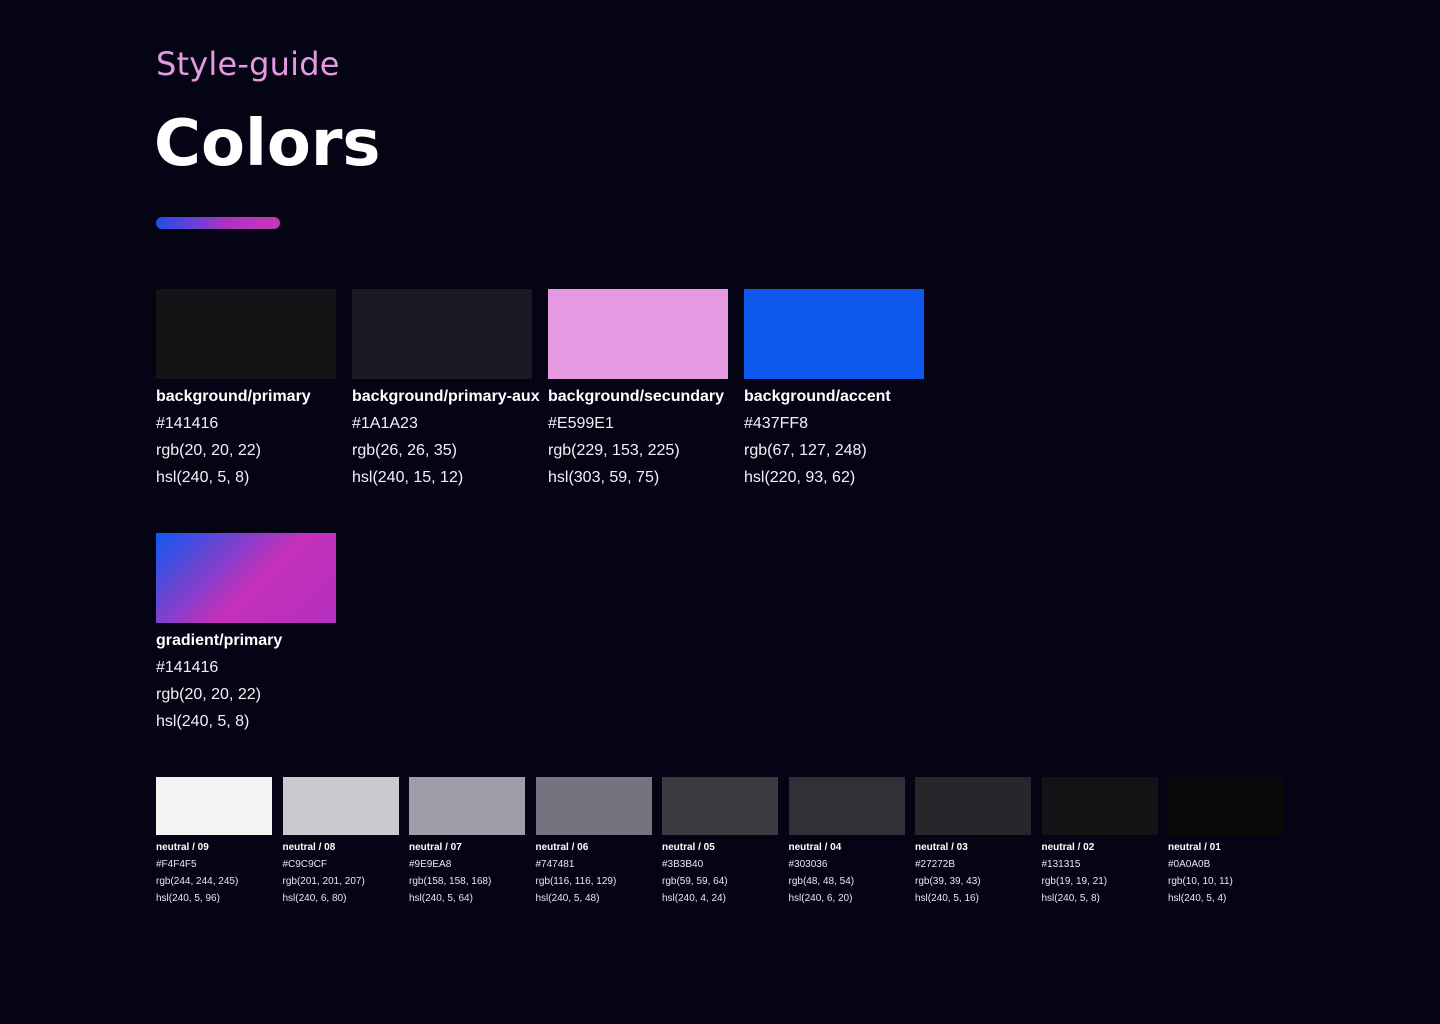 Image resolution: width=1440 pixels, height=1024 pixels. What do you see at coordinates (1200, 881) in the screenshot?
I see `color-rgb: rgb(10, 10, 11)` at bounding box center [1200, 881].